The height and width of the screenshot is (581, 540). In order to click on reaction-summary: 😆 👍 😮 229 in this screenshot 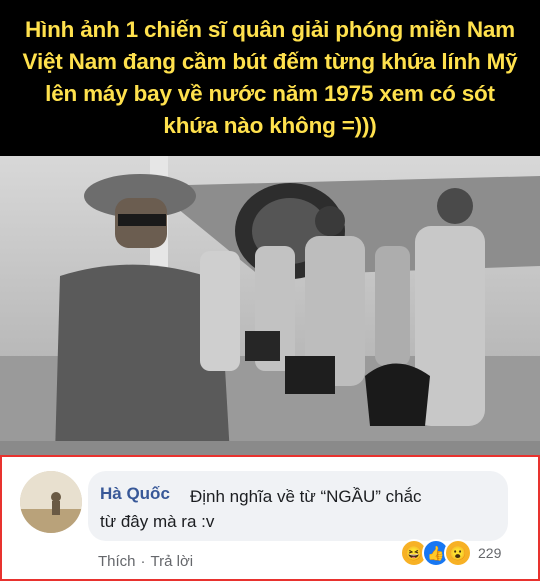, I will do `click(450, 553)`.